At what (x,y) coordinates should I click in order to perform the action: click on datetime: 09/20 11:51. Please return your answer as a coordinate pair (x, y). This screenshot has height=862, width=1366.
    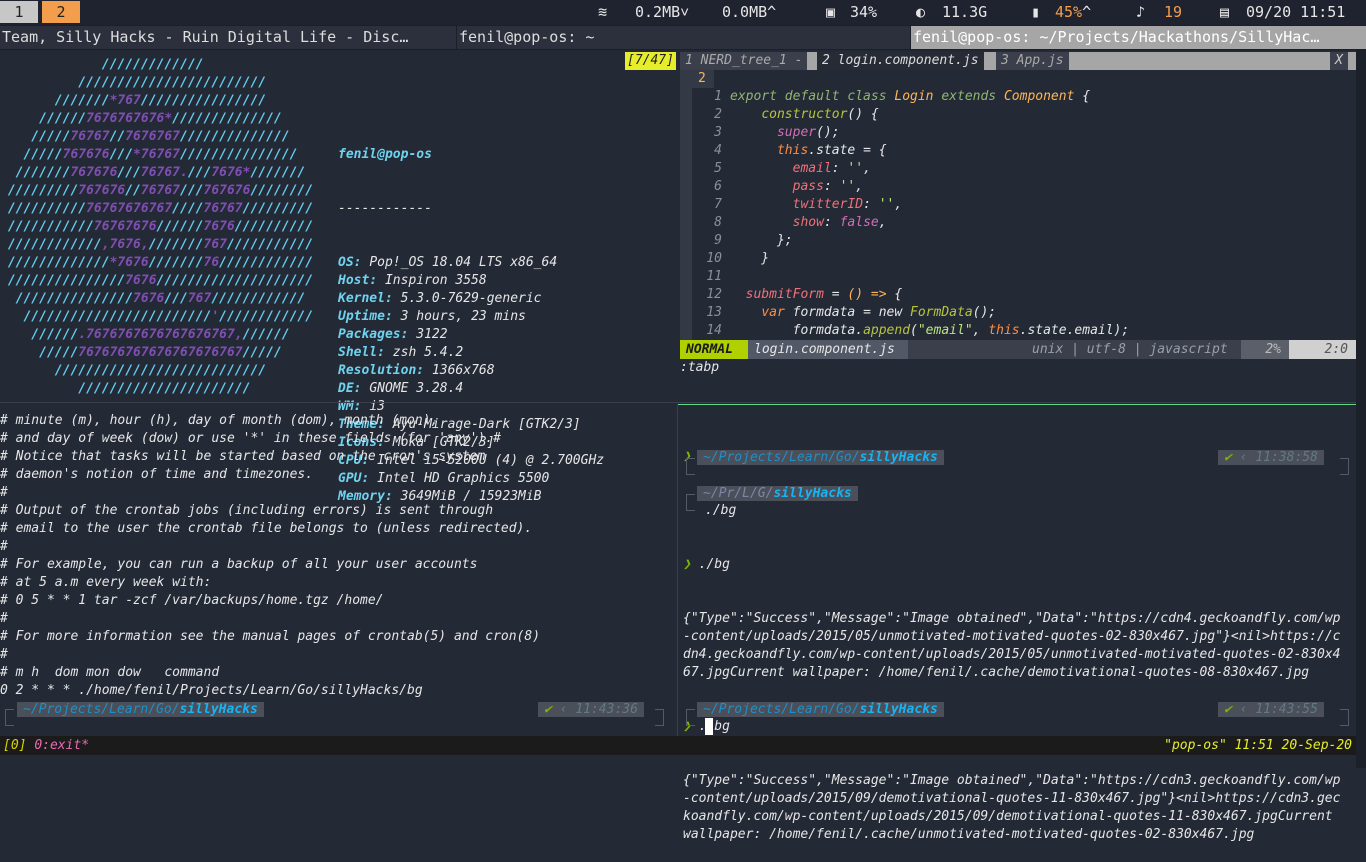
    Looking at the image, I should click on (1296, 12).